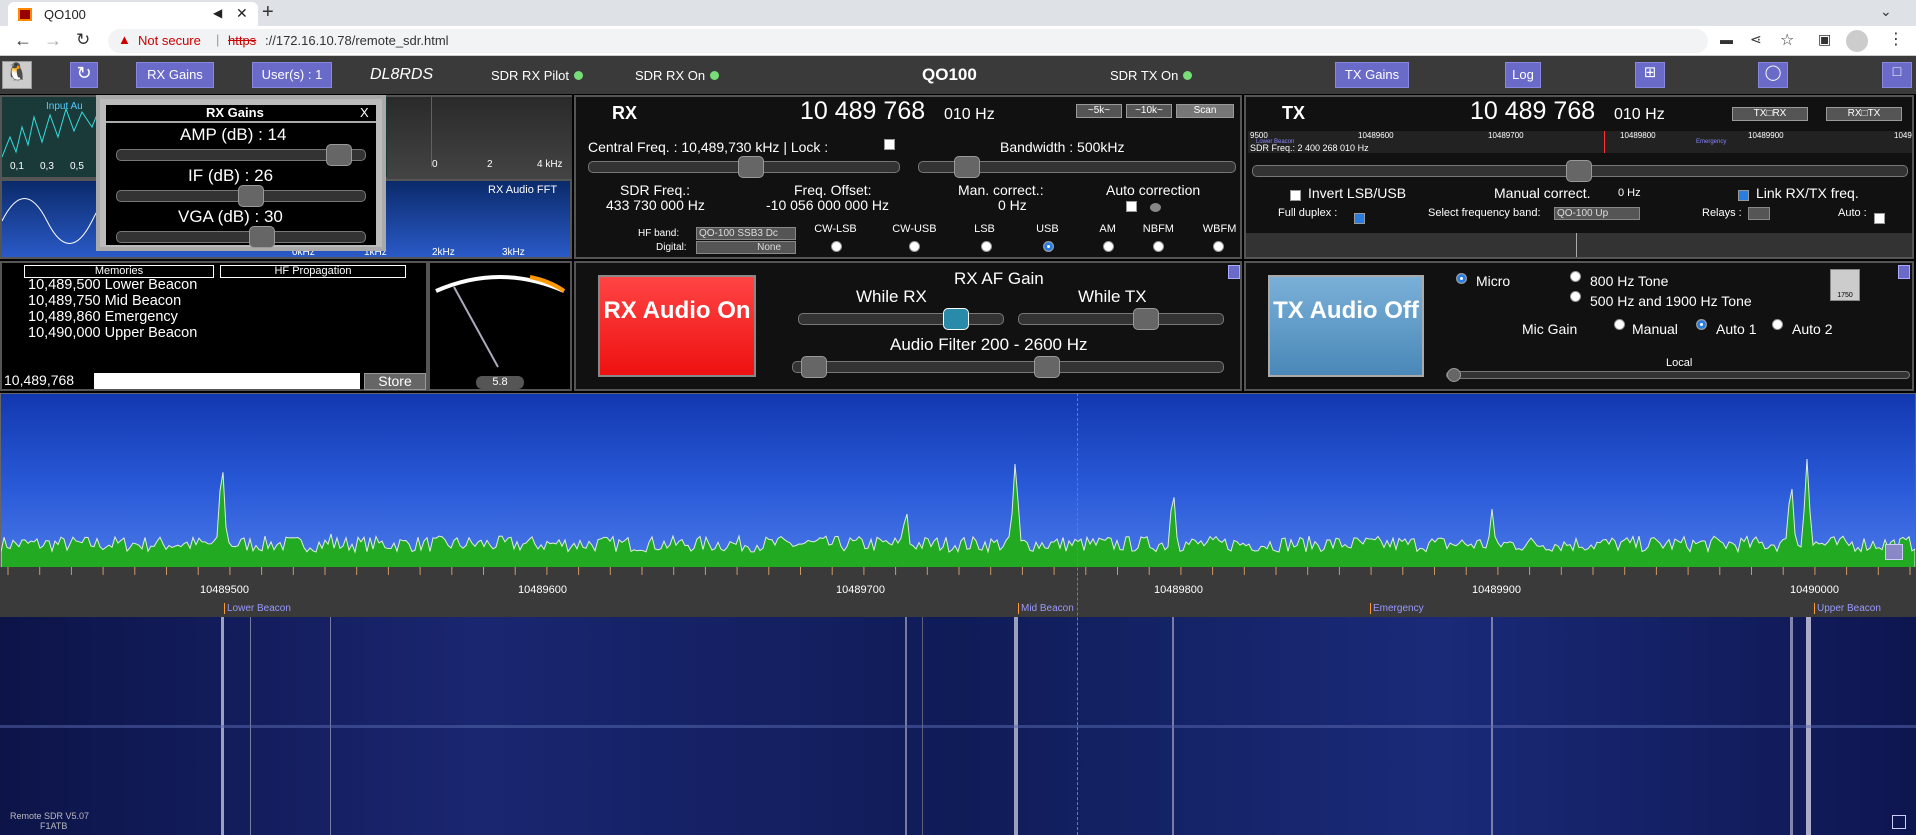 The width and height of the screenshot is (1916, 835). What do you see at coordinates (1372, 75) in the screenshot?
I see `tx-gains-button: TX Gains` at bounding box center [1372, 75].